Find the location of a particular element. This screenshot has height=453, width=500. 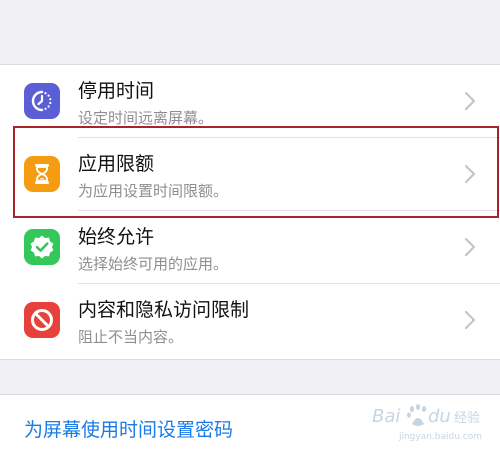

svg-text: 经验 is located at coordinates (467, 418).